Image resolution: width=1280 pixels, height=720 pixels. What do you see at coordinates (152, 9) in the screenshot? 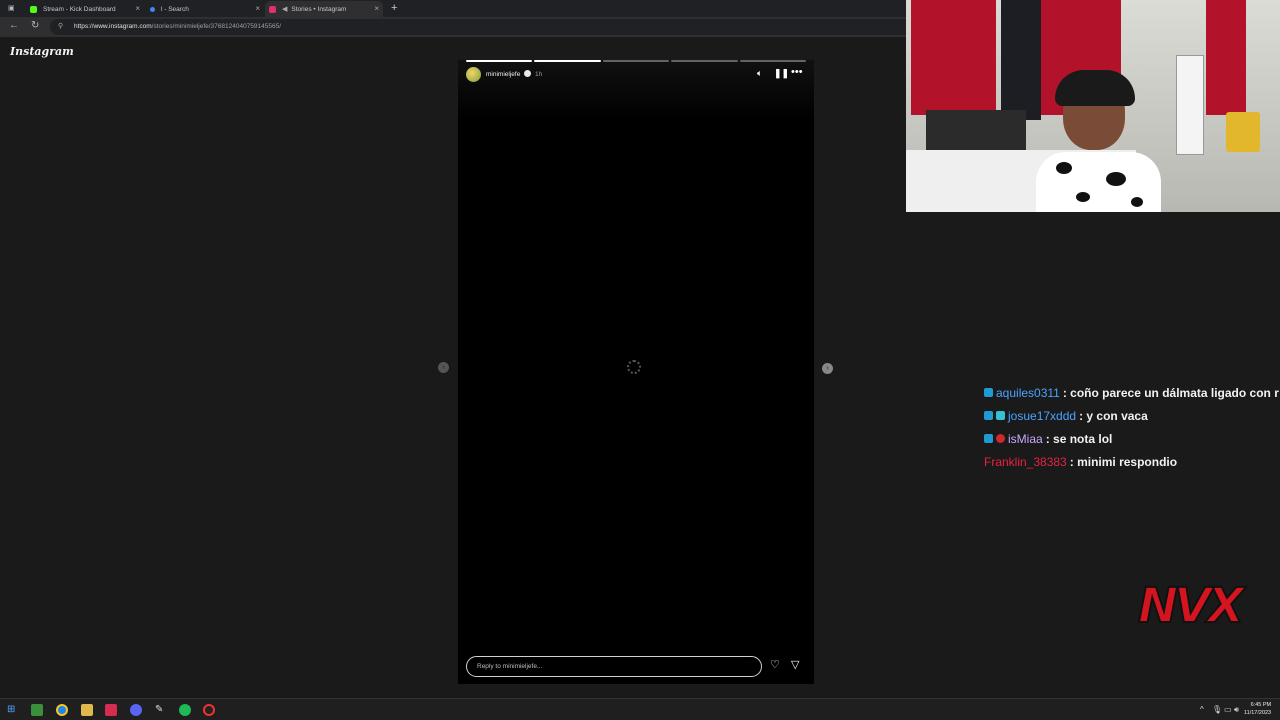
I see `search-favicon-icon` at bounding box center [152, 9].